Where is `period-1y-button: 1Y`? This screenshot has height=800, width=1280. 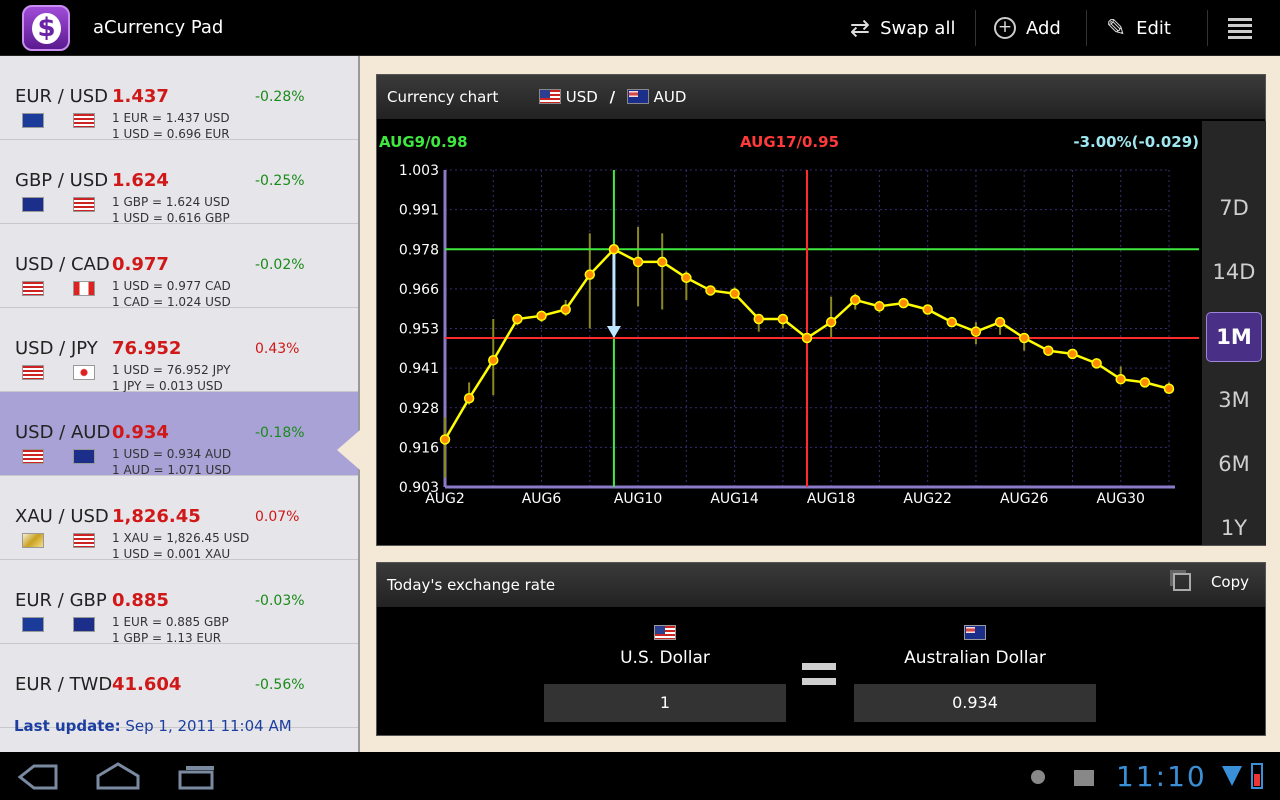 period-1y-button: 1Y is located at coordinates (1234, 528).